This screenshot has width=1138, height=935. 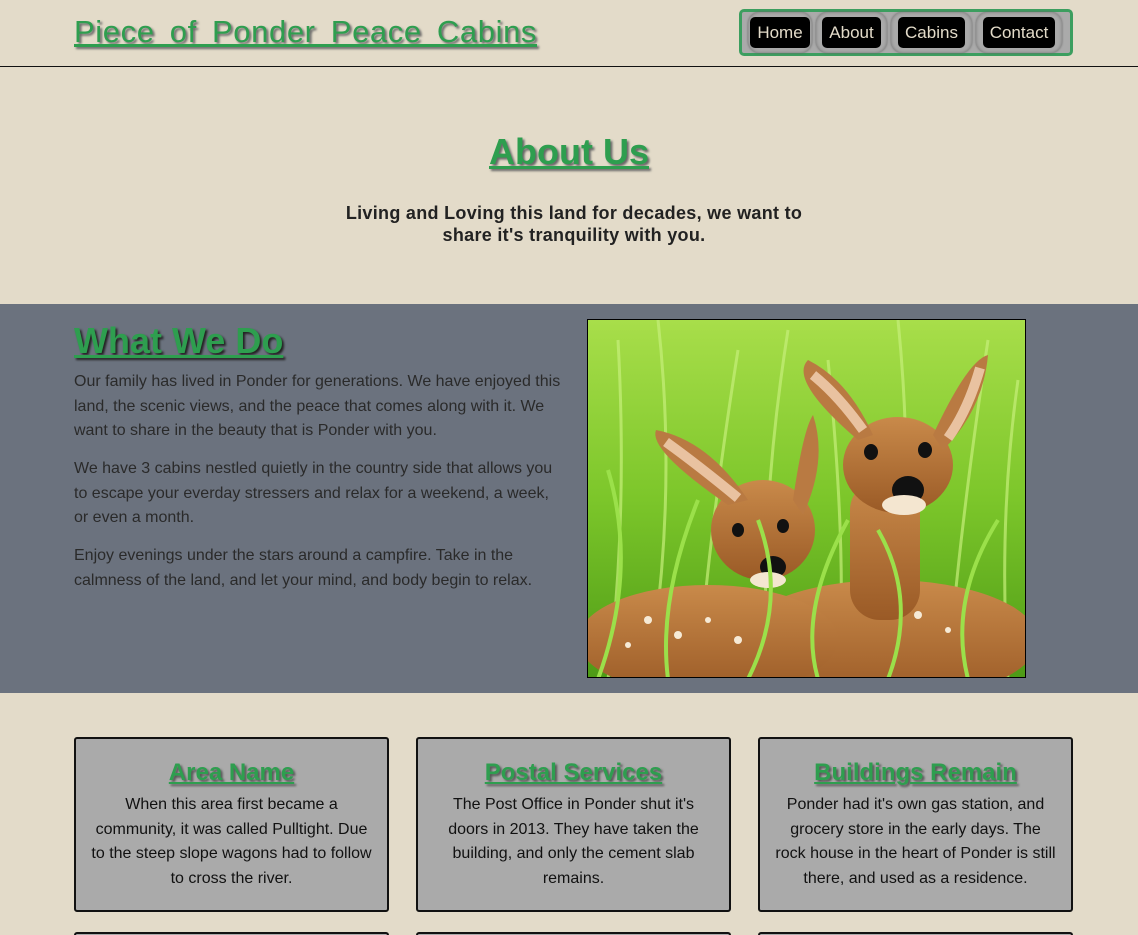 I want to click on main-nav: Home About Cabins Contact, so click(x=906, y=32).